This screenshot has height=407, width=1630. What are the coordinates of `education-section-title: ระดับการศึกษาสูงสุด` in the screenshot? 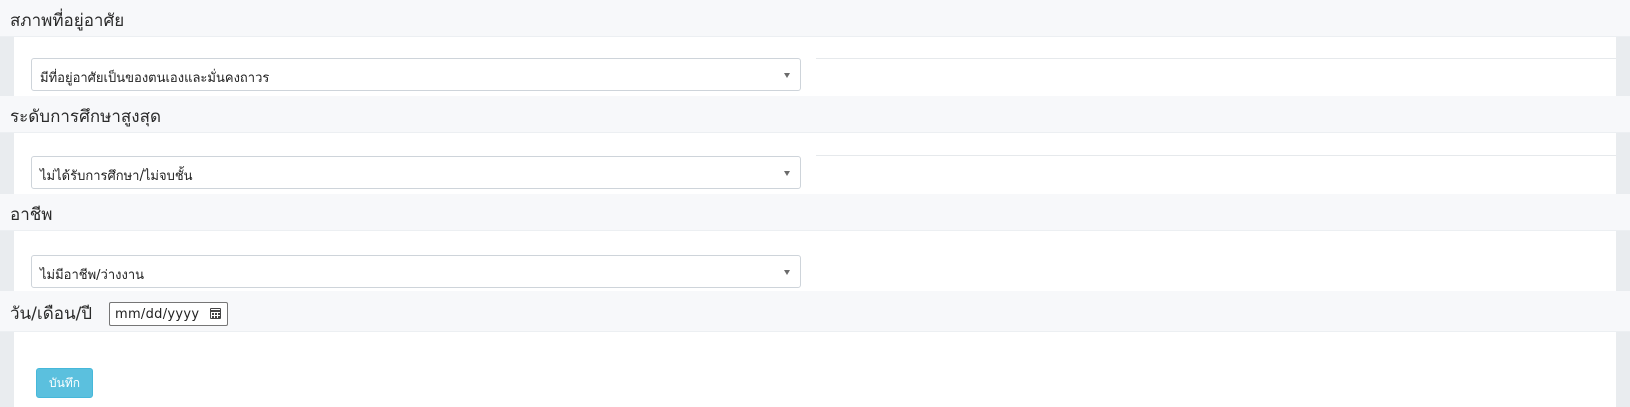 It's located at (85, 117).